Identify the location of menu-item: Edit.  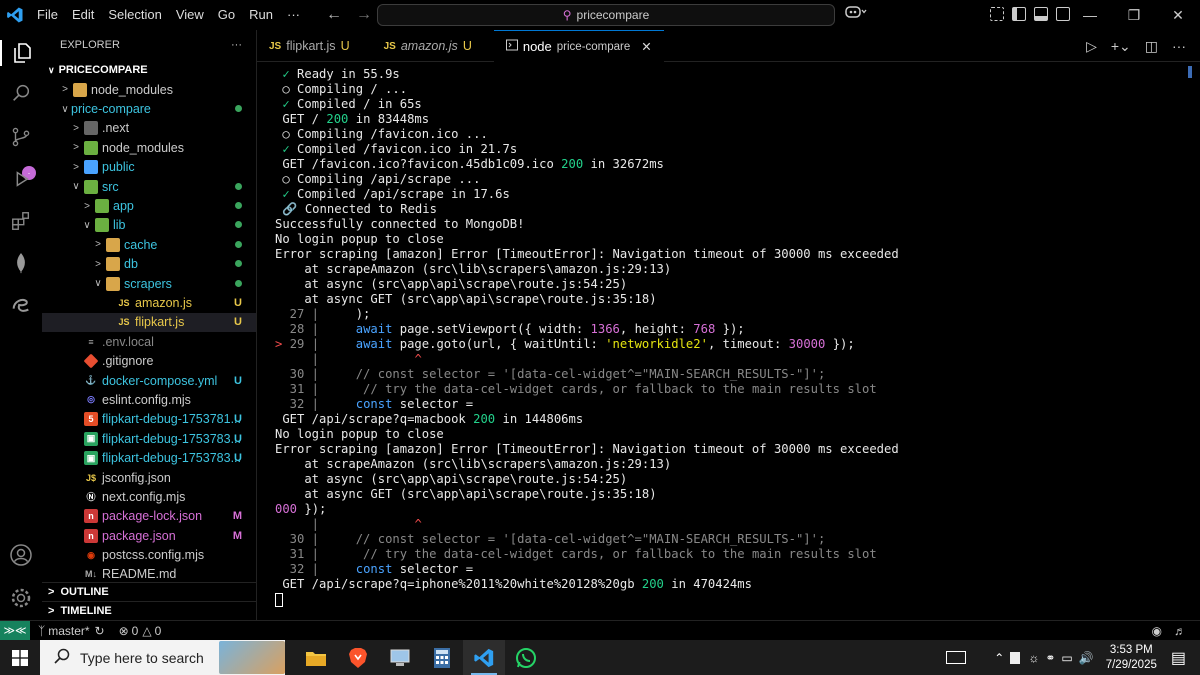
(83, 15).